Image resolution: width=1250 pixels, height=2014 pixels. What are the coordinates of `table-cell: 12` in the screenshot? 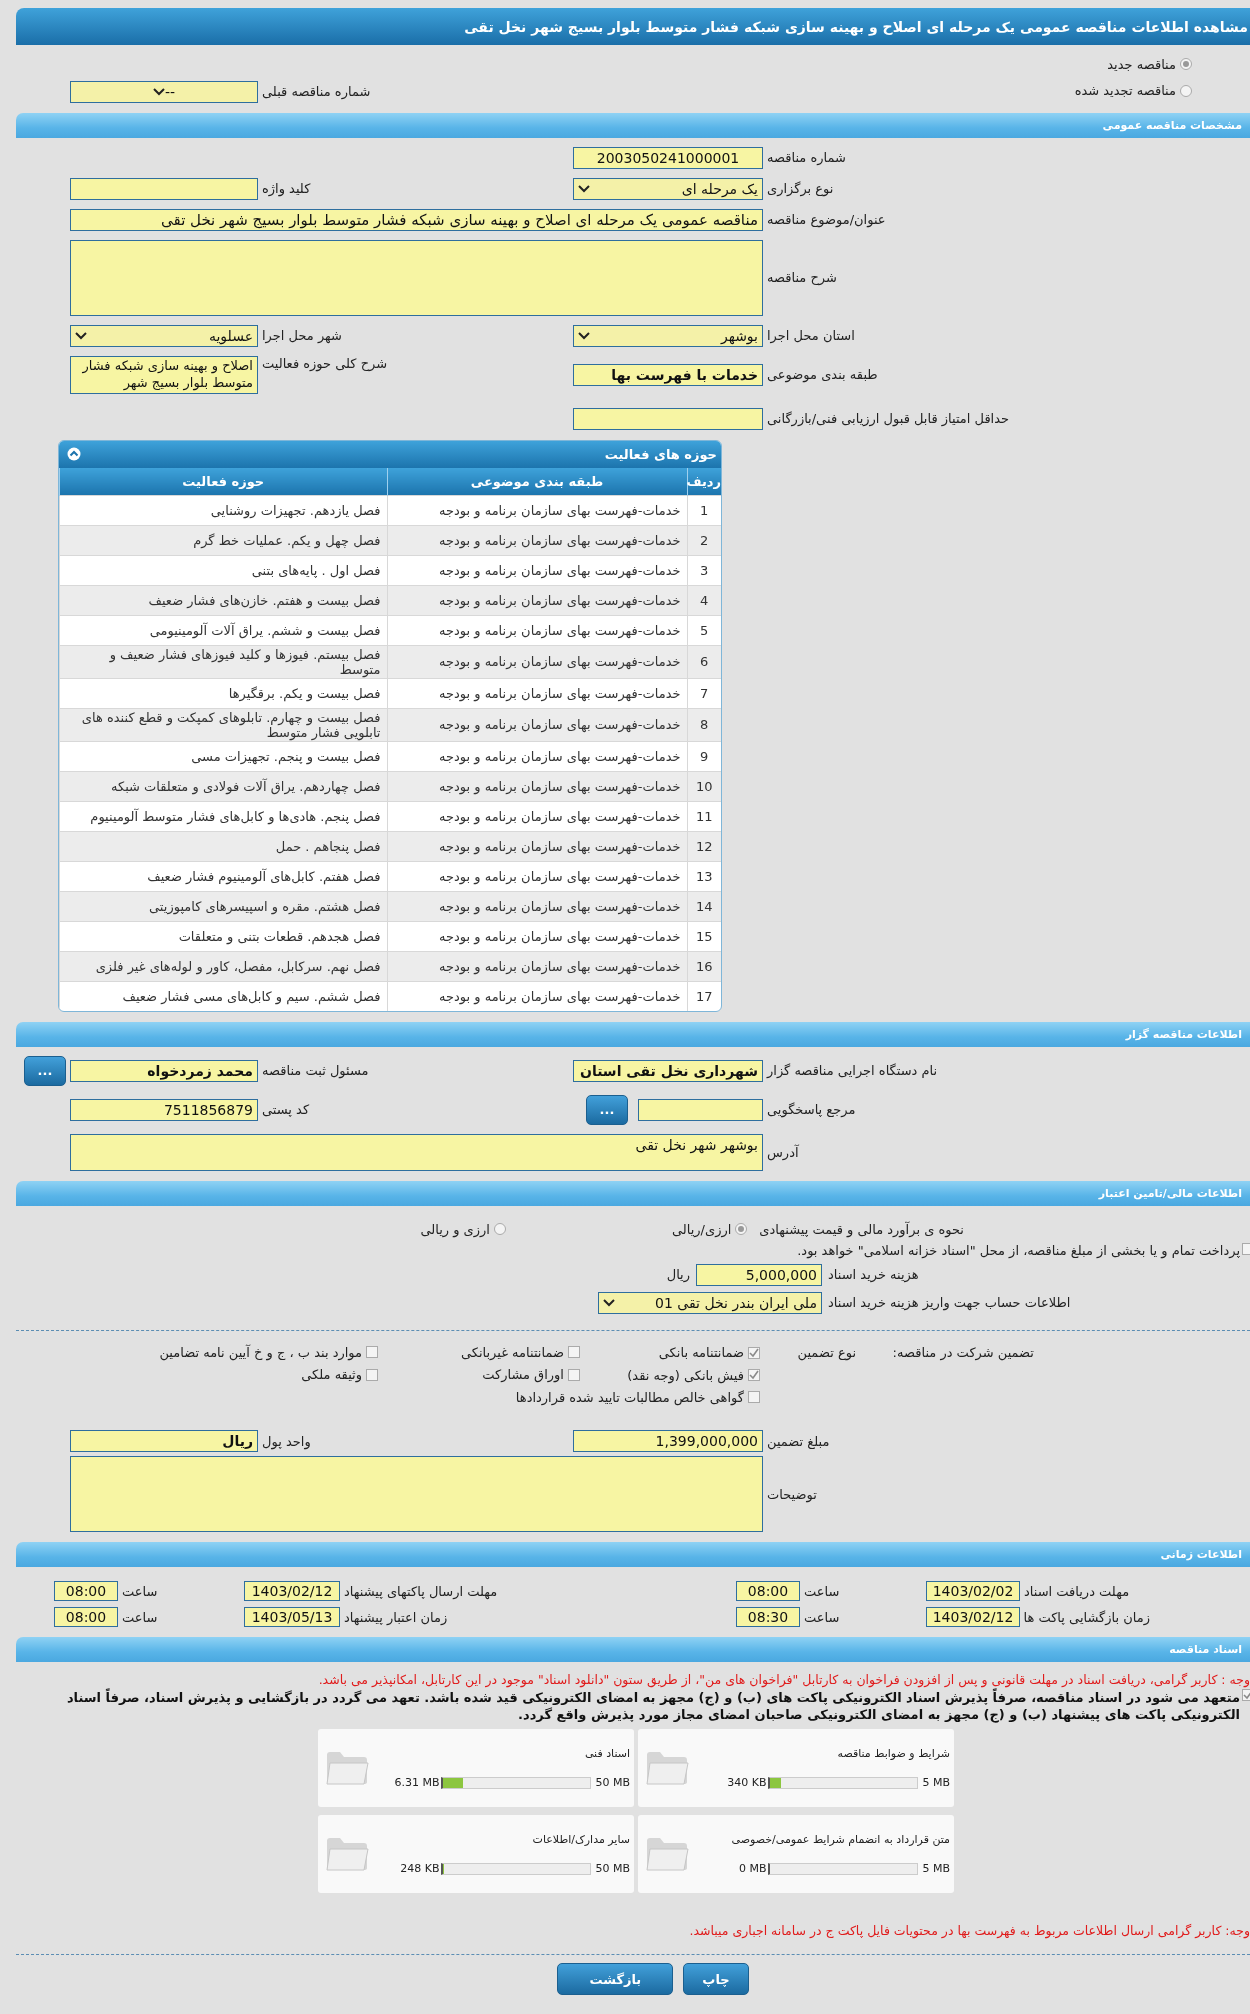 It's located at (704, 846).